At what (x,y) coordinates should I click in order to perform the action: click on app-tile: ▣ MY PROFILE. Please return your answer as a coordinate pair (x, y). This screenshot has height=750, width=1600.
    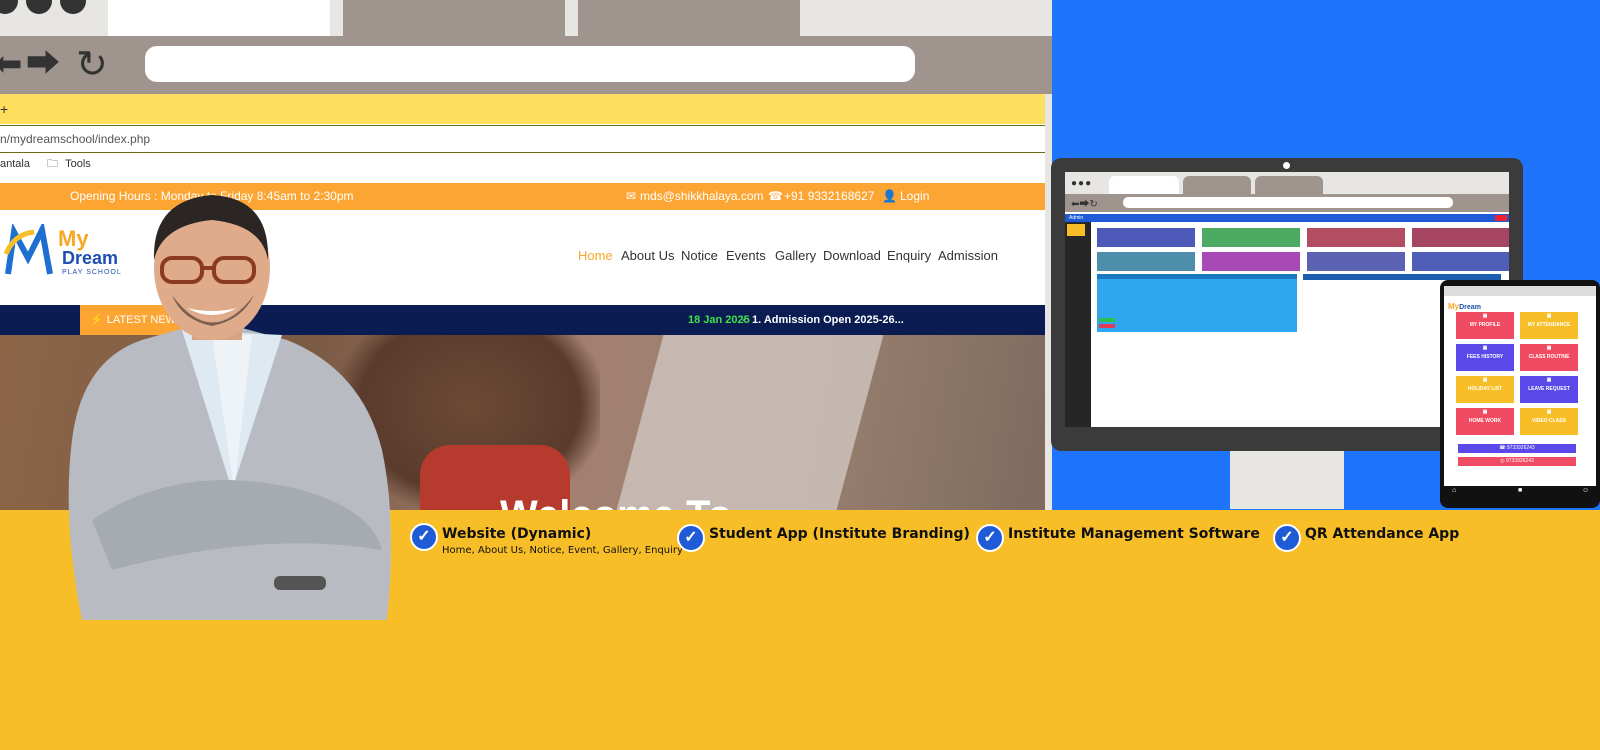
    Looking at the image, I should click on (1485, 325).